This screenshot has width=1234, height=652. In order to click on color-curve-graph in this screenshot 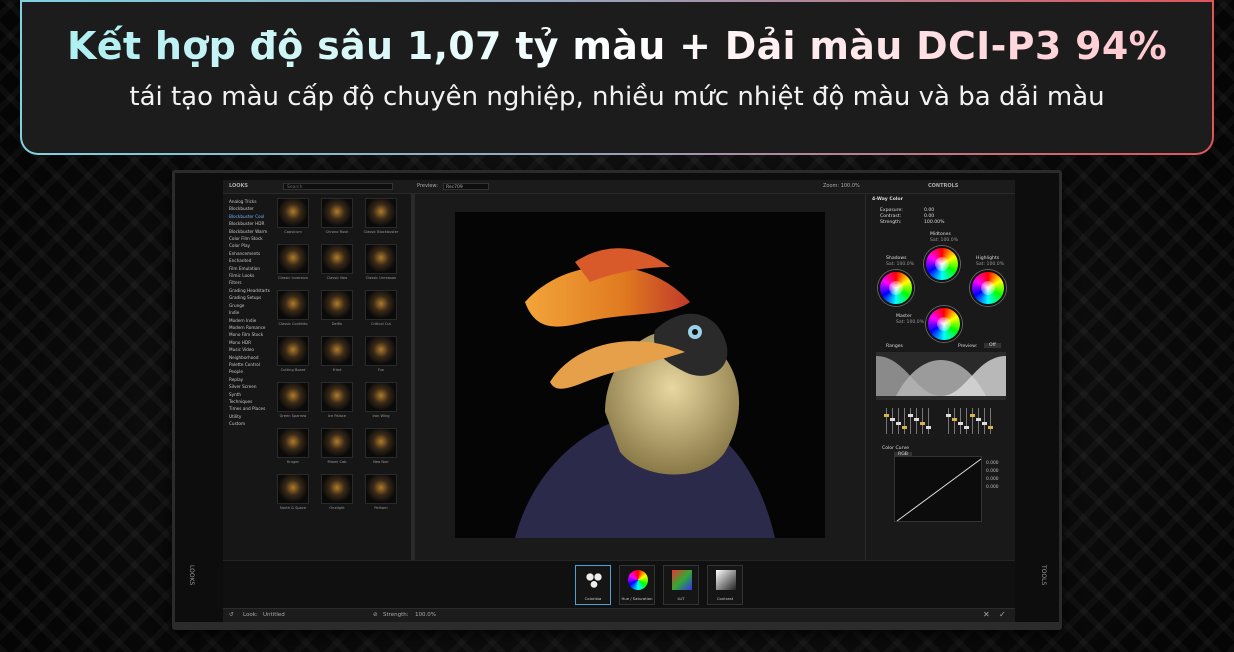, I will do `click(938, 489)`.